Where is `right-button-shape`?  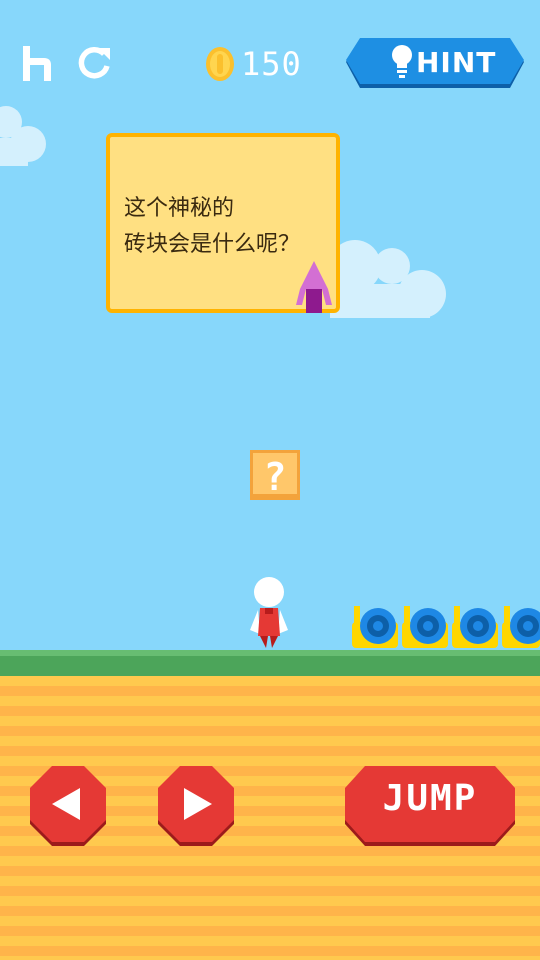
right-button-shape is located at coordinates (196, 806).